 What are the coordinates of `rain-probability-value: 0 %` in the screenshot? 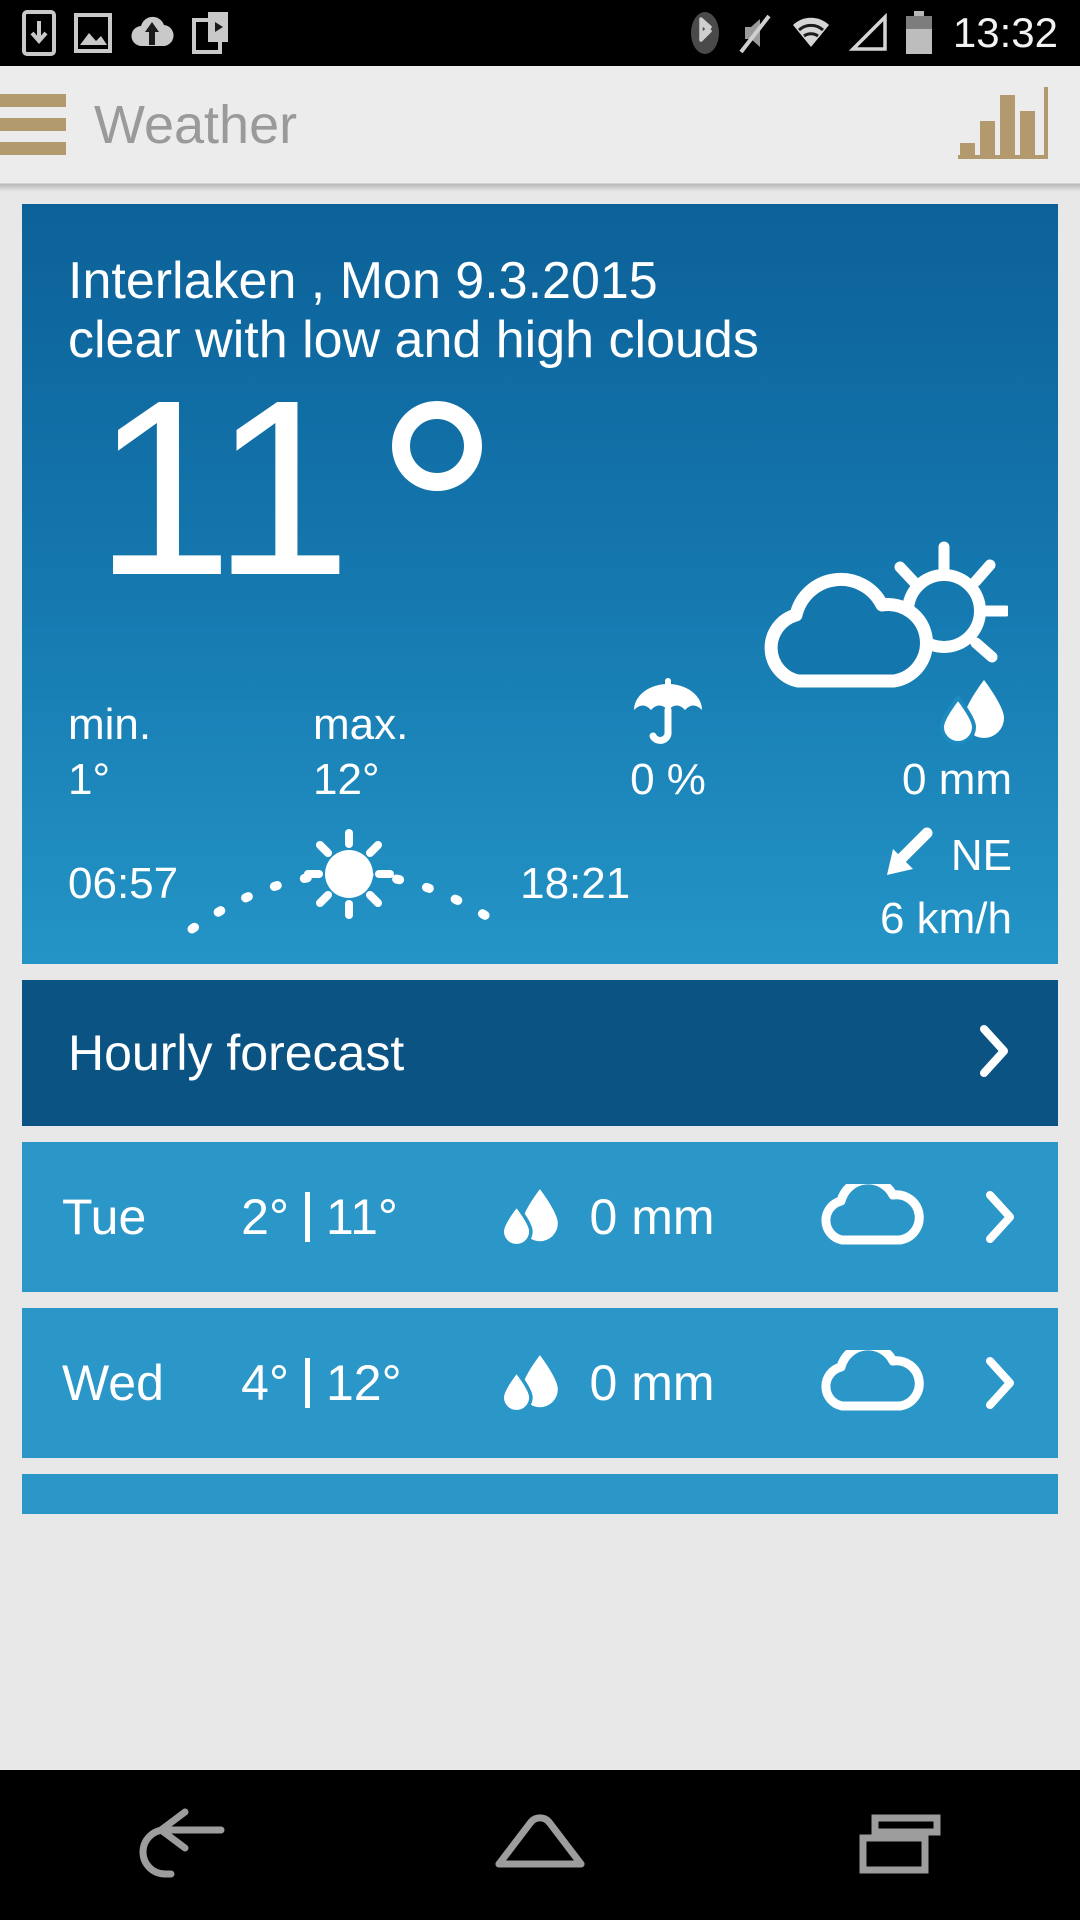 It's located at (668, 779).